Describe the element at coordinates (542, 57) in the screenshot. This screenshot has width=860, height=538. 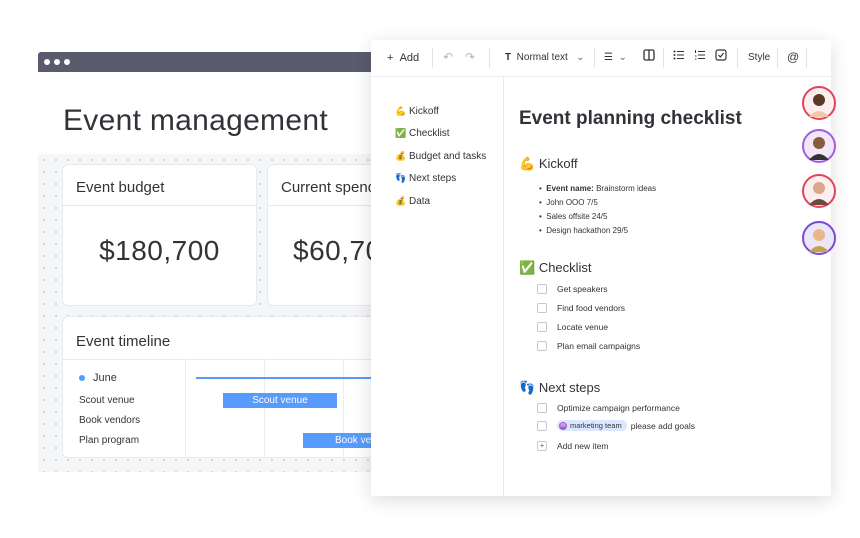
I see `text-style-label: Normal text` at that location.